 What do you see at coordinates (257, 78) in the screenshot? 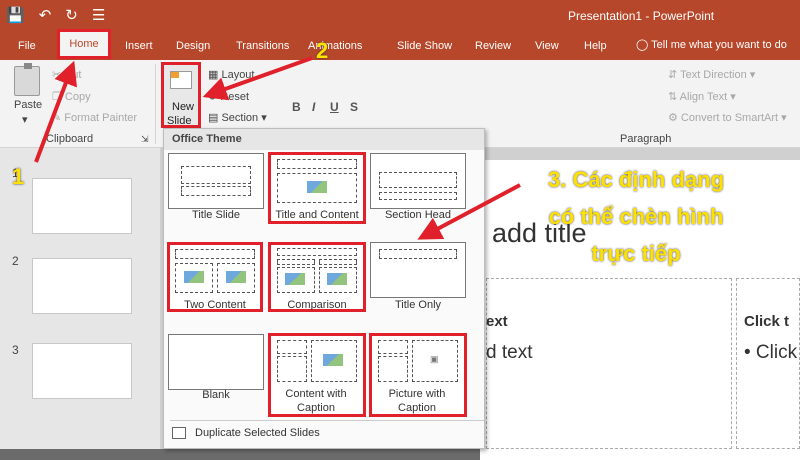
I see `arrow-to-new-slide` at bounding box center [257, 78].